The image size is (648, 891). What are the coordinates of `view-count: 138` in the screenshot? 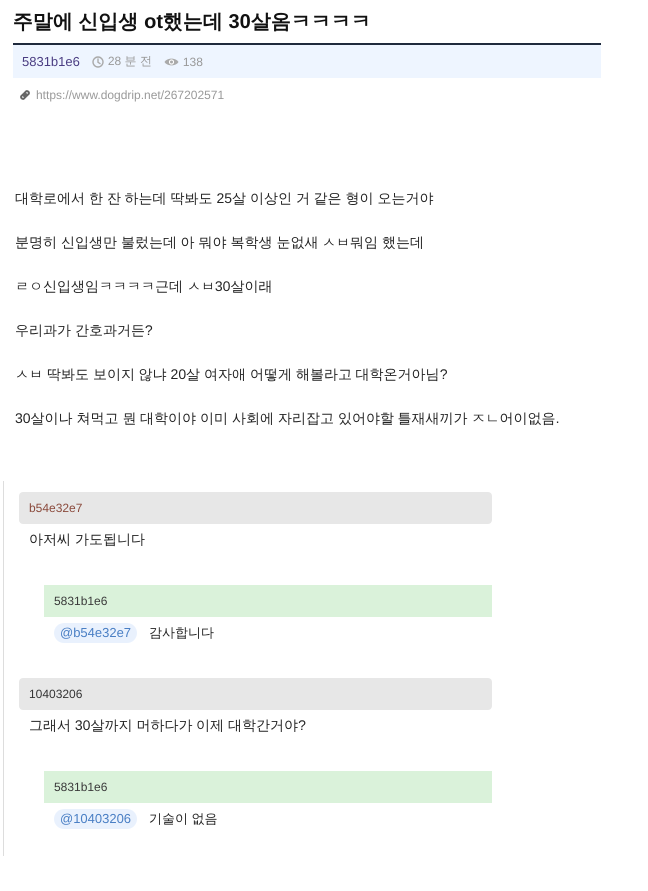 It's located at (192, 61).